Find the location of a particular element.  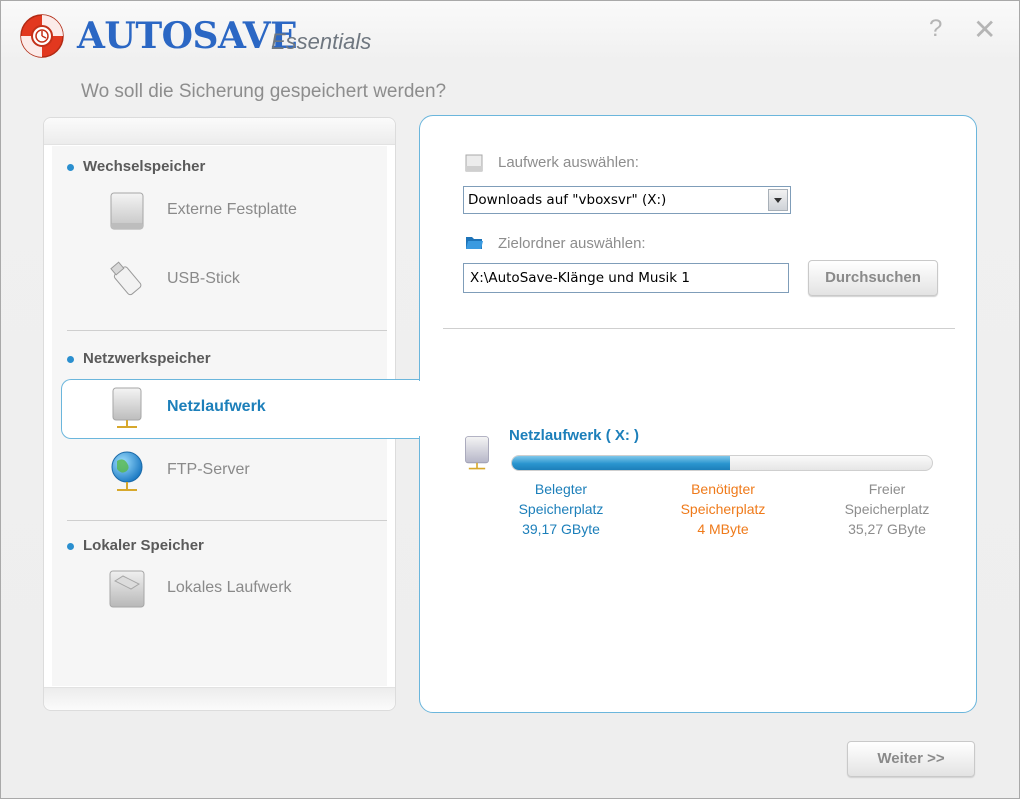

needed-space-label: Speicherplatz is located at coordinates (723, 509).